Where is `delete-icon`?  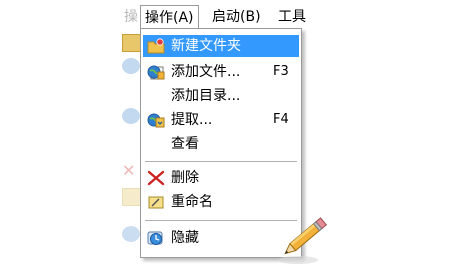
delete-icon is located at coordinates (156, 178).